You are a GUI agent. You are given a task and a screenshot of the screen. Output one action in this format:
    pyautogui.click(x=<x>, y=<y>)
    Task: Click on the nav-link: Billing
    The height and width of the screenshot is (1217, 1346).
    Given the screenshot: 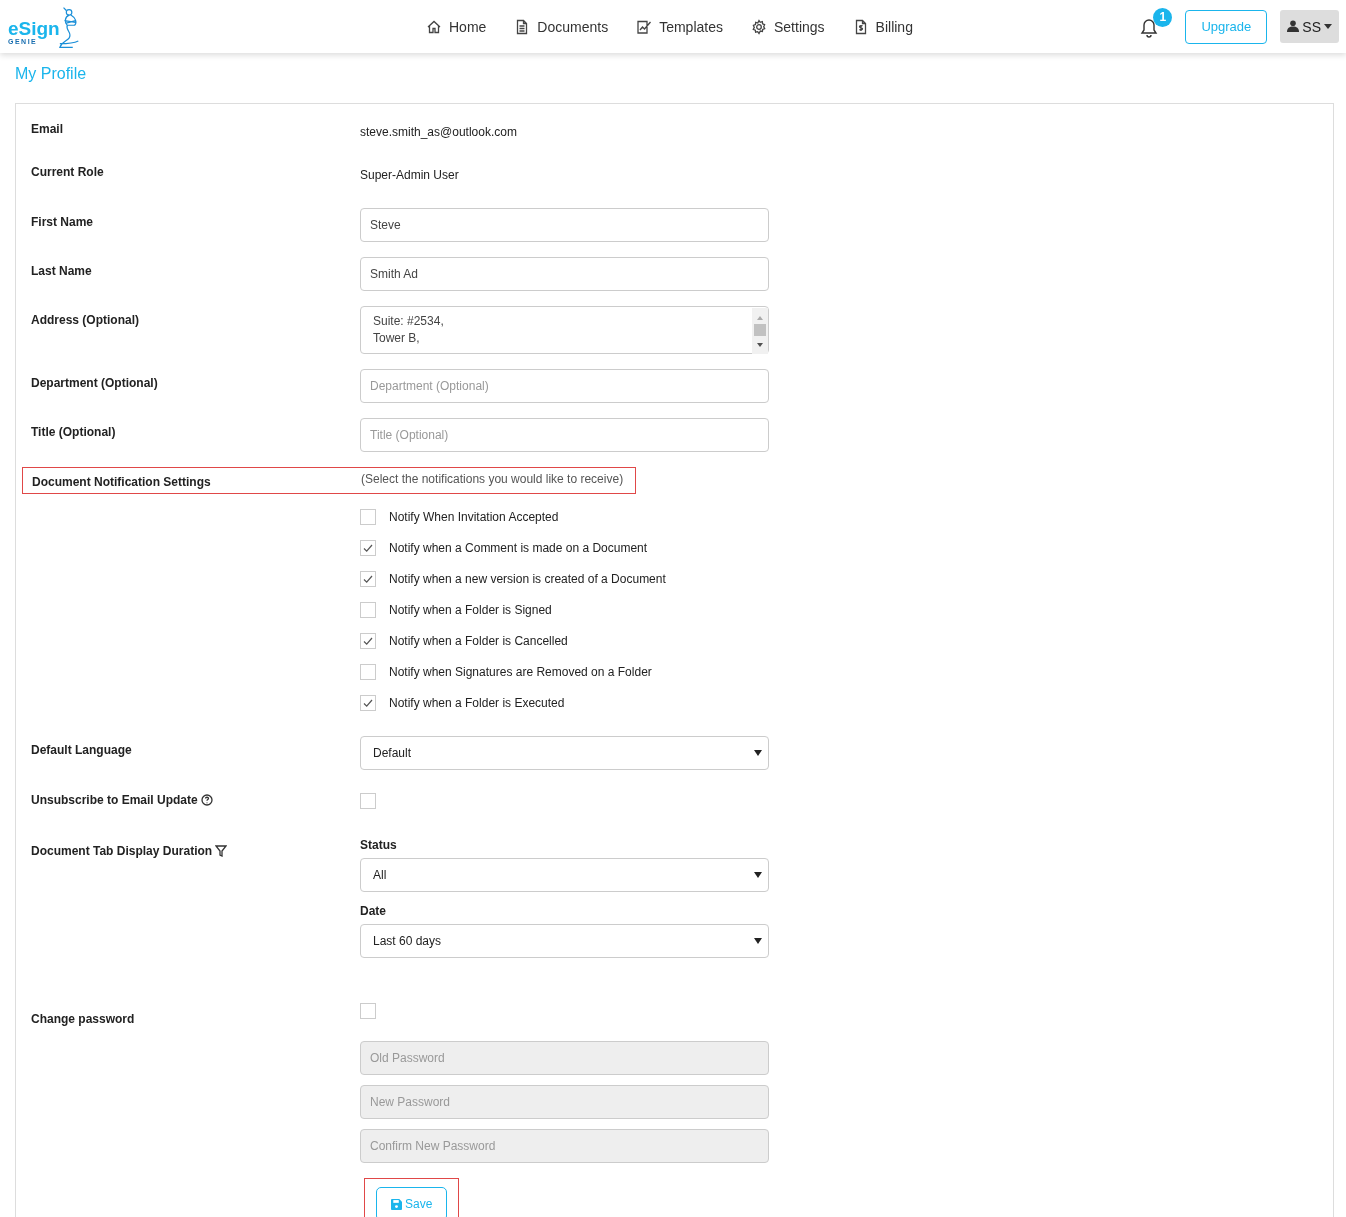 What is the action you would take?
    pyautogui.click(x=882, y=26)
    